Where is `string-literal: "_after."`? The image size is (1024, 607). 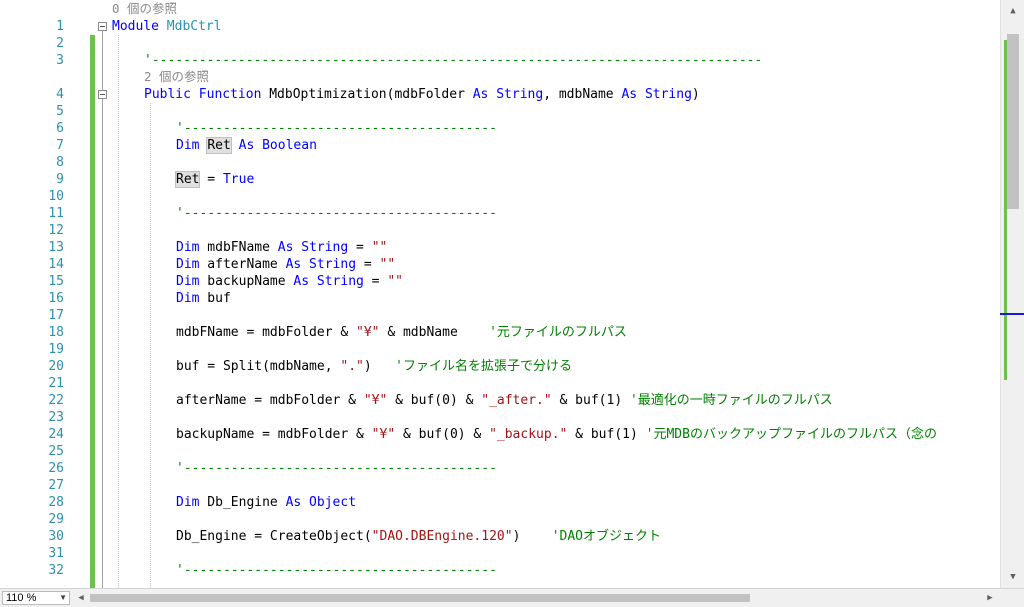 string-literal: "_after." is located at coordinates (516, 400).